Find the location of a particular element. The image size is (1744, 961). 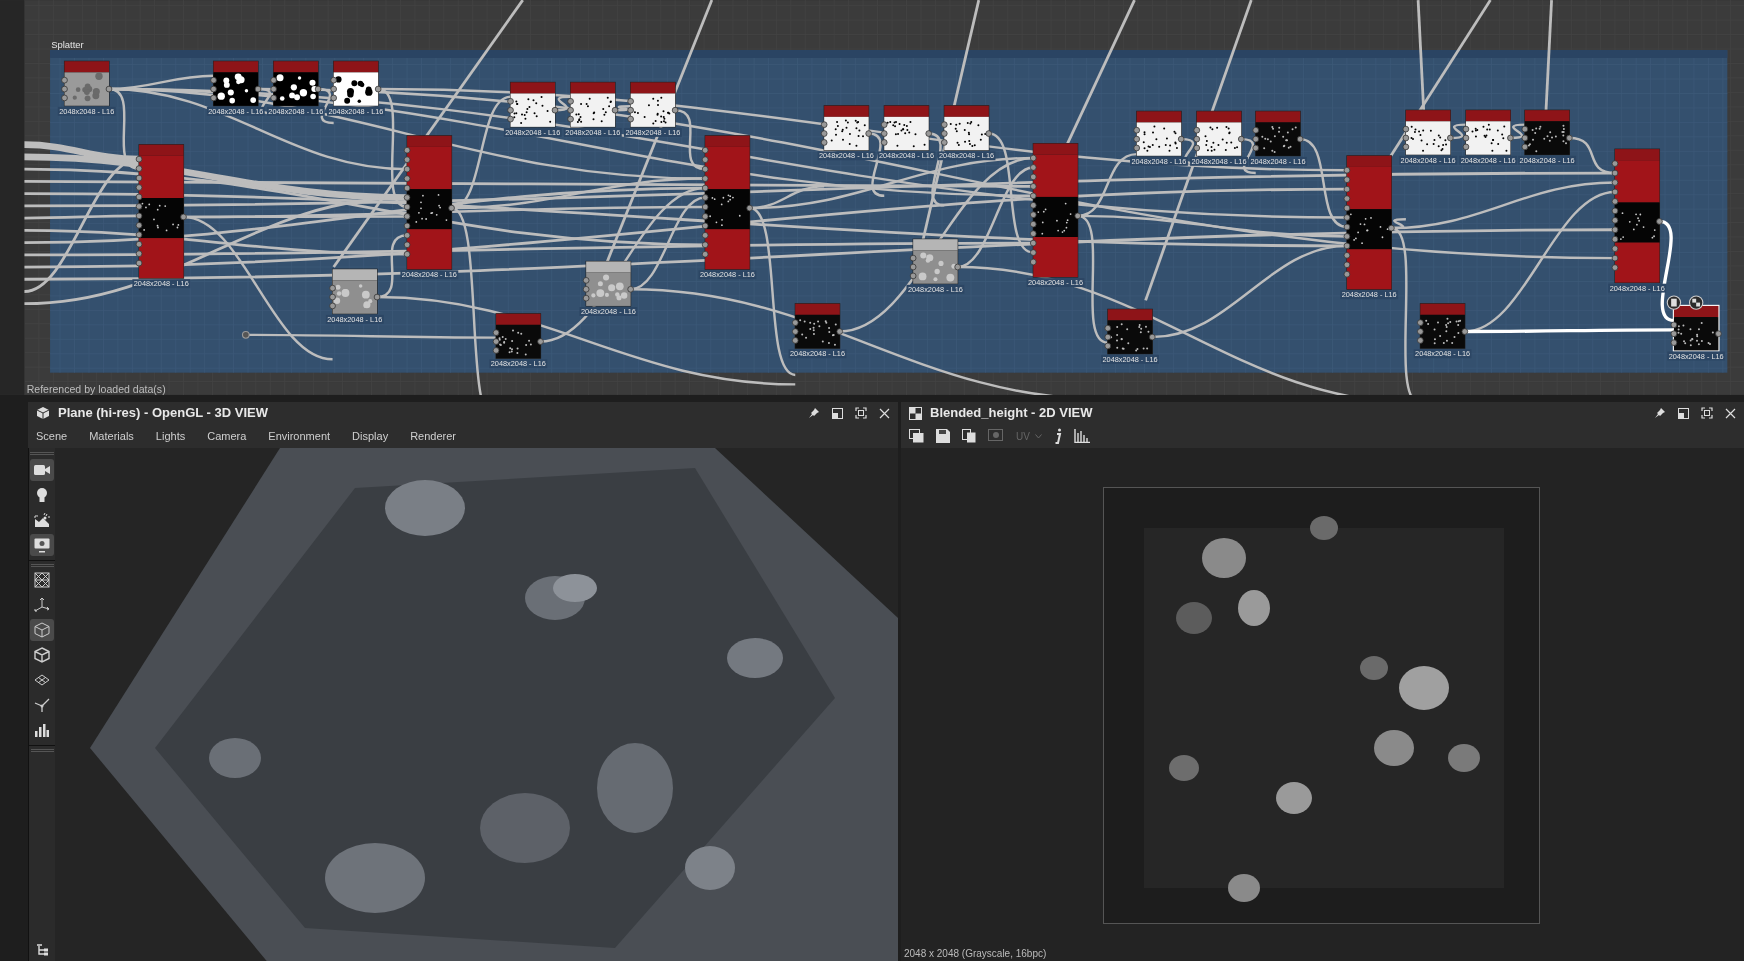

menu-item: Camera is located at coordinates (227, 436).